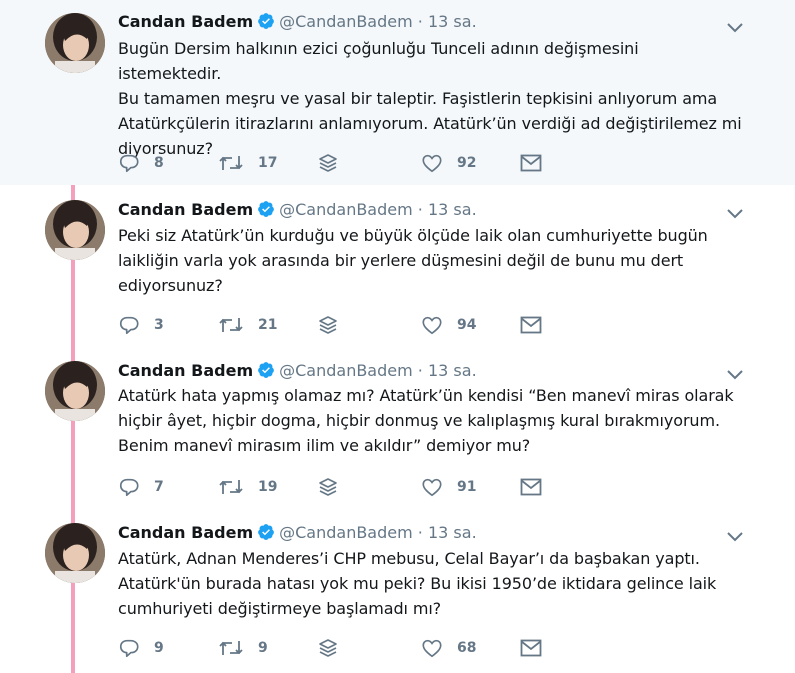 Image resolution: width=795 pixels, height=673 pixels. I want to click on tweet-actions: 3 21 94, so click(348, 325).